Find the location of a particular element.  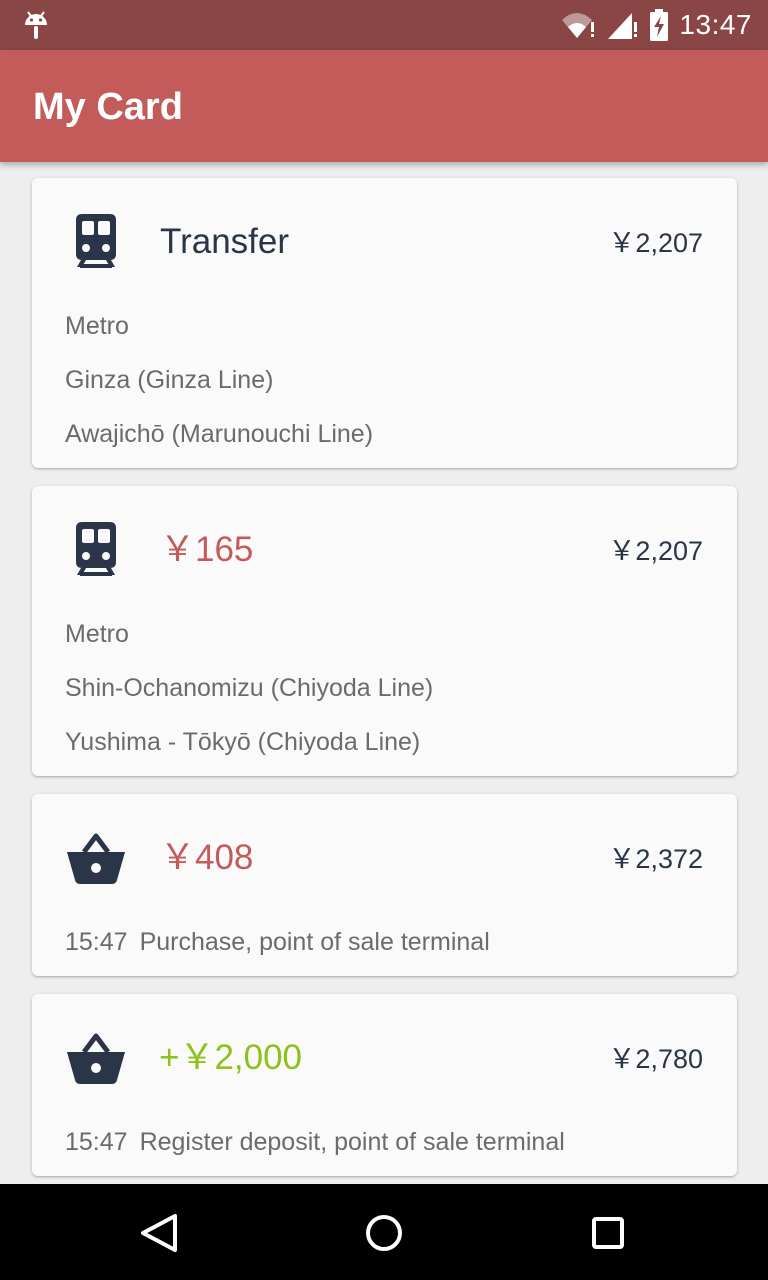

battery-charging-icon is located at coordinates (659, 25).